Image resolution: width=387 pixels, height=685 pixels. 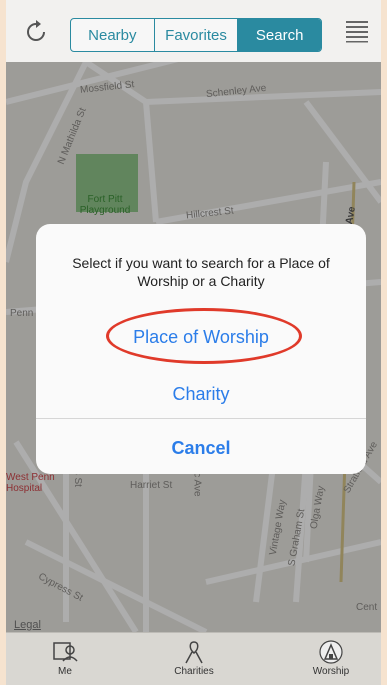 I want to click on segment-search: Search, so click(x=279, y=35).